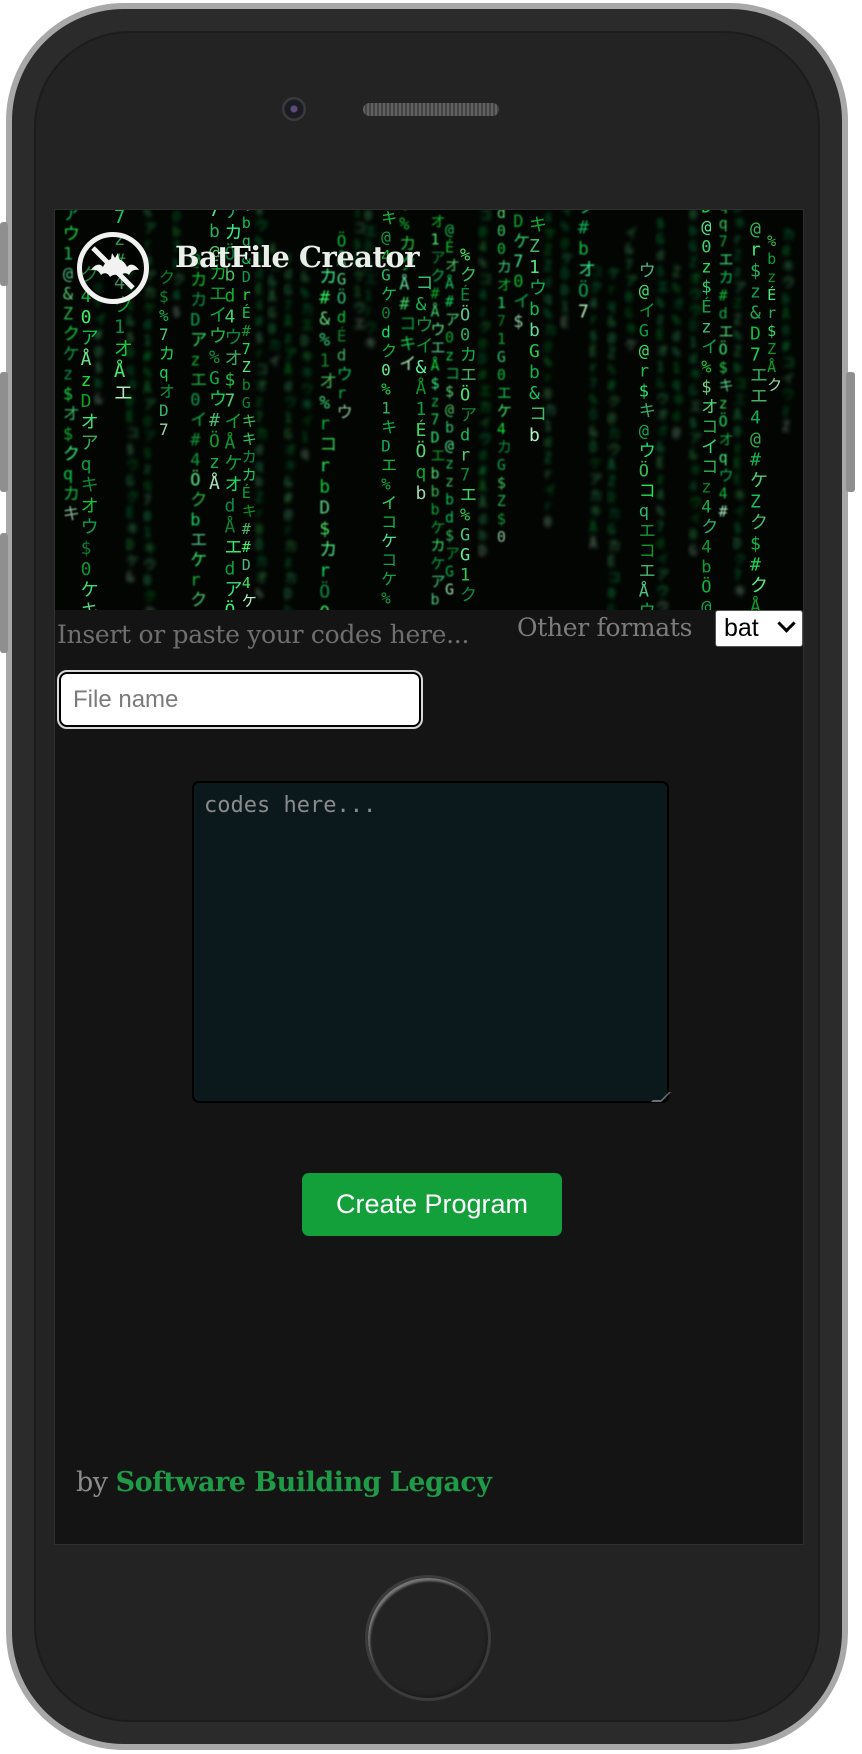 The width and height of the screenshot is (862, 1754). I want to click on matrix-column: ケrq&@Z%#ク@カウÅZDカGカÉコ0G, so click(614, 438).